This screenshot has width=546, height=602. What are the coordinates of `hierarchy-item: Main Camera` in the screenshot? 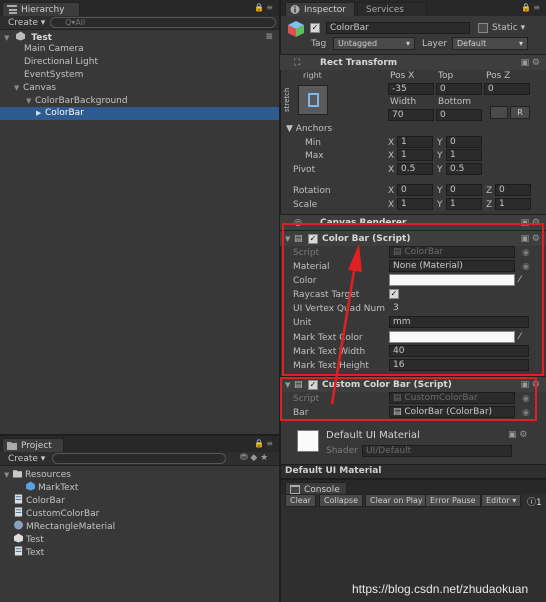 It's located at (139, 49).